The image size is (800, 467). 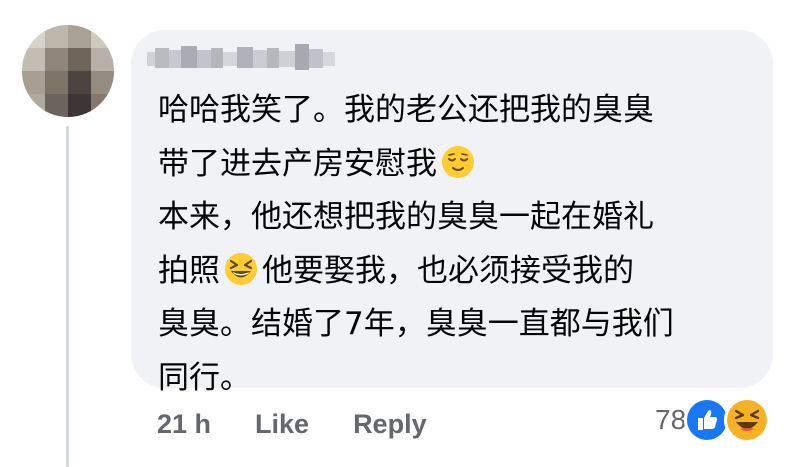 What do you see at coordinates (406, 110) in the screenshot?
I see `comment-line: 哈哈我笑了。我的老公还把我的臭臭` at bounding box center [406, 110].